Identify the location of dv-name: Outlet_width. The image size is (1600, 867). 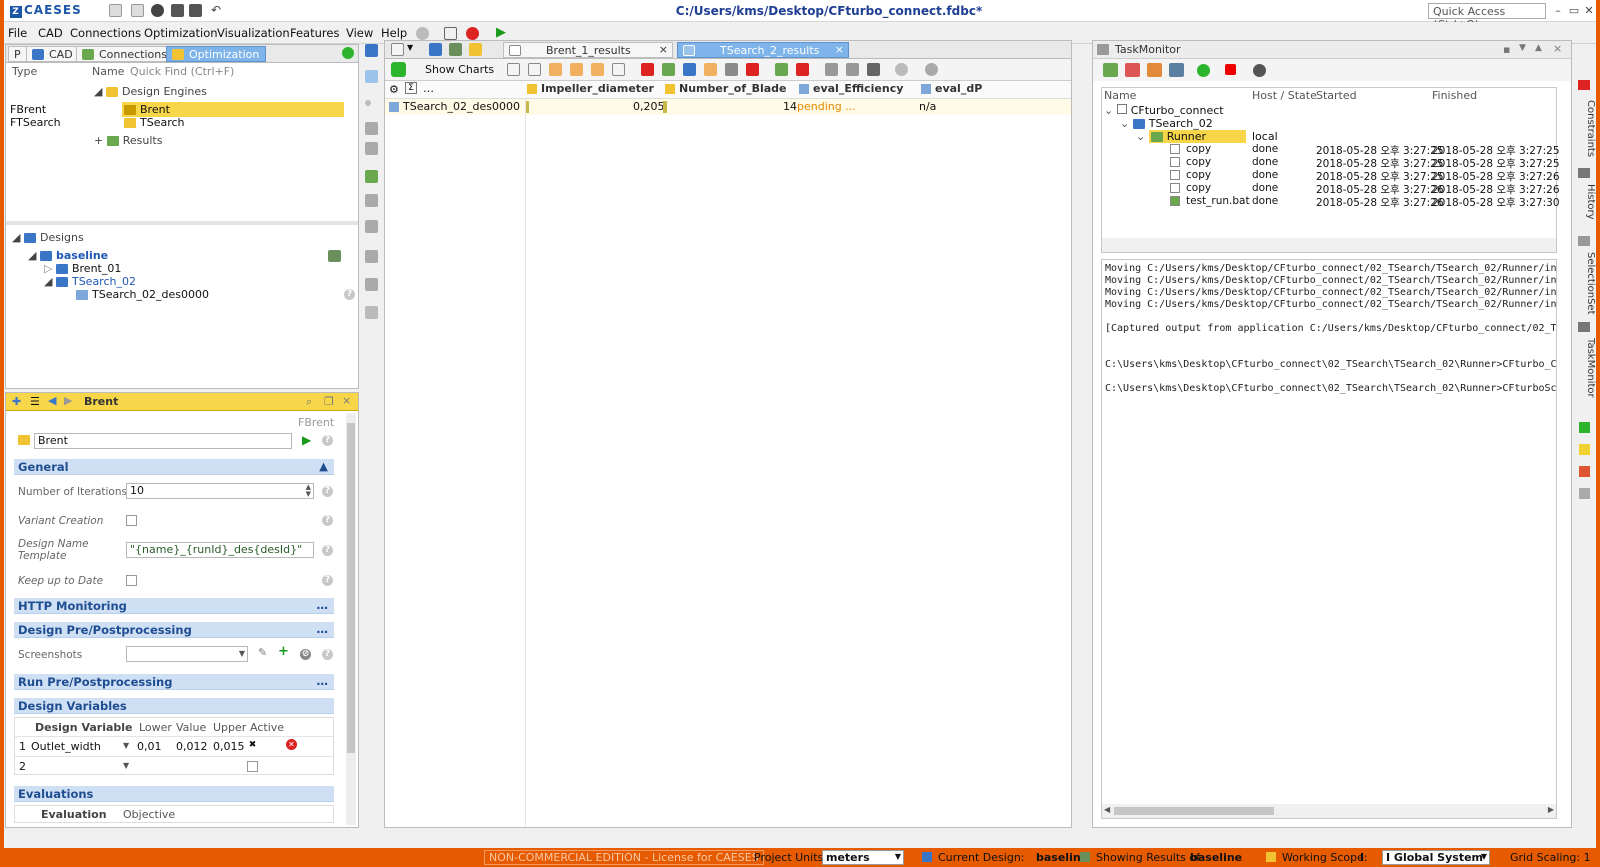
(66, 746).